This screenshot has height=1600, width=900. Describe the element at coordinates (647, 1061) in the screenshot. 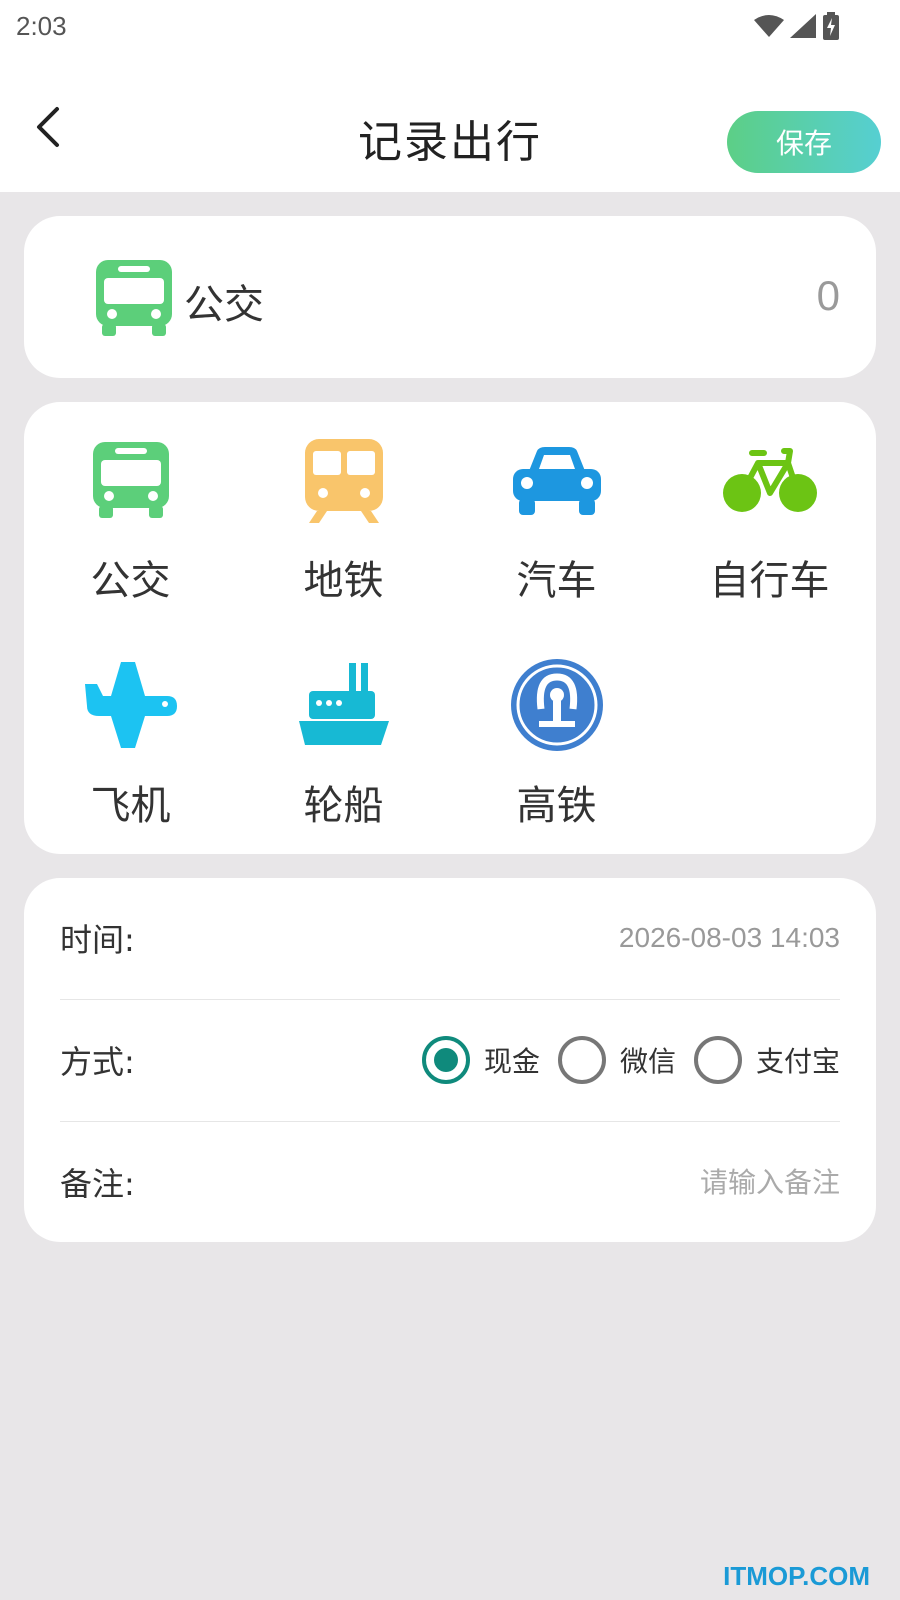

I see `radio-label: 微信` at that location.